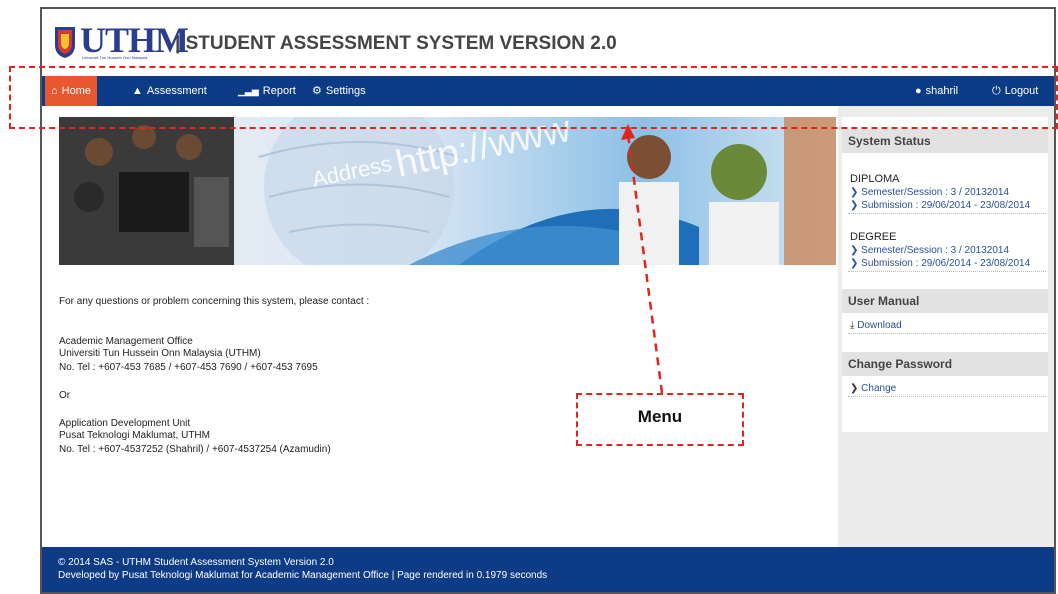 This screenshot has height=594, width=1058. What do you see at coordinates (946, 205) in the screenshot?
I see `diploma-submission-text: Submission : 29/06/2014 - 23/08/2014` at bounding box center [946, 205].